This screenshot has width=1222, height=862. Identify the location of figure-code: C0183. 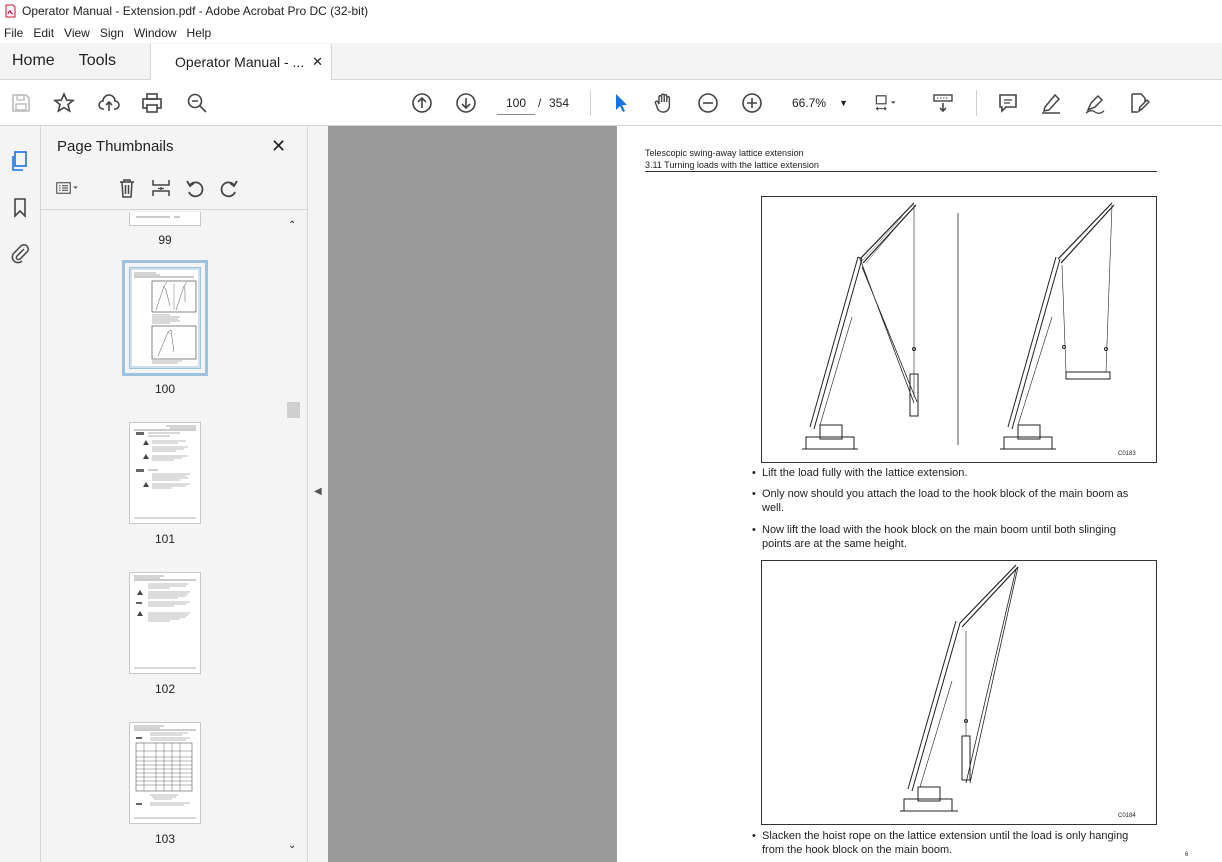
(1127, 454).